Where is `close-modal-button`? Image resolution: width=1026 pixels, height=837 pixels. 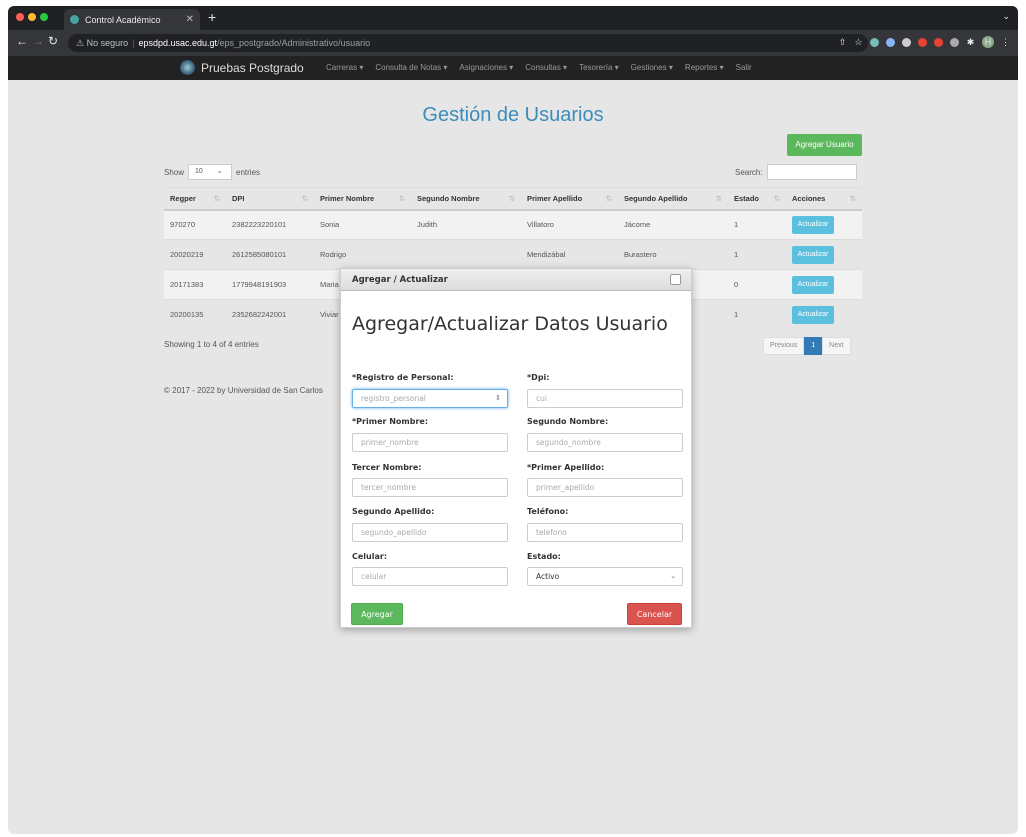 close-modal-button is located at coordinates (675, 279).